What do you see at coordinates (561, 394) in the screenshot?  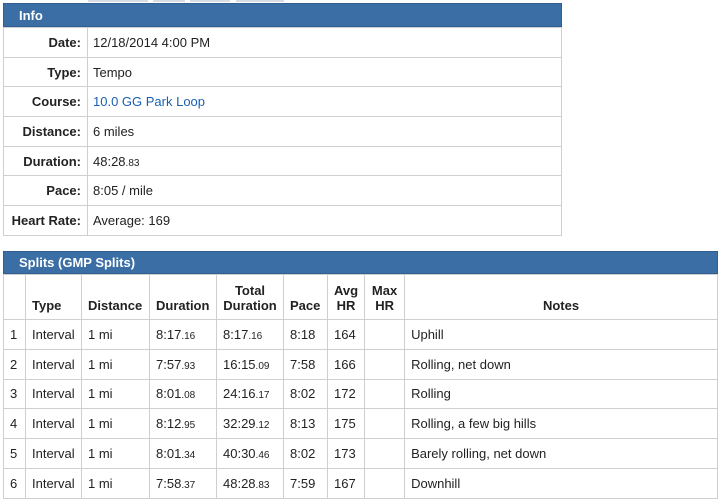 I see `split-notes: Rolling` at bounding box center [561, 394].